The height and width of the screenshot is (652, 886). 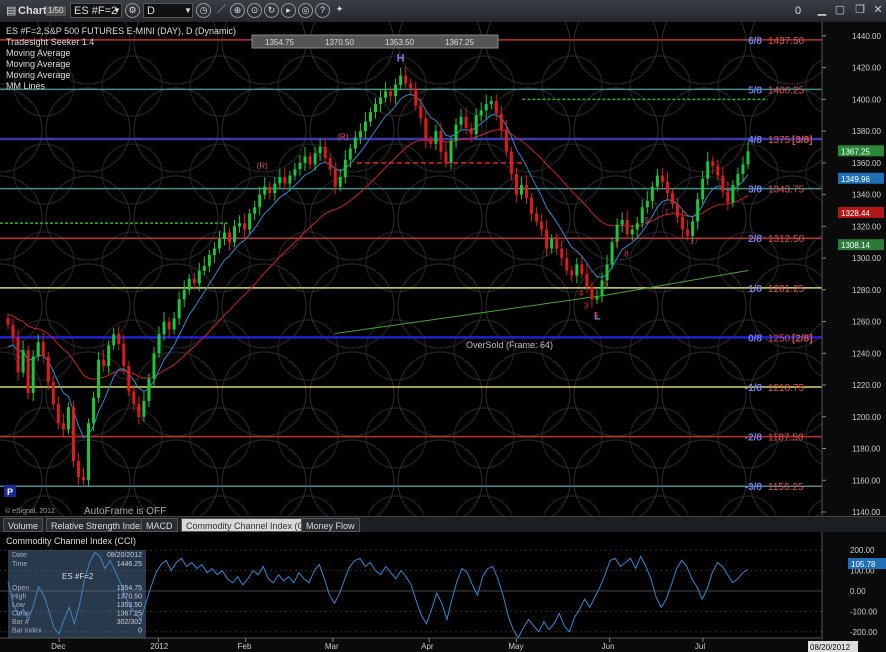 I want to click on tab-money-flow: Money Flow, so click(x=330, y=525).